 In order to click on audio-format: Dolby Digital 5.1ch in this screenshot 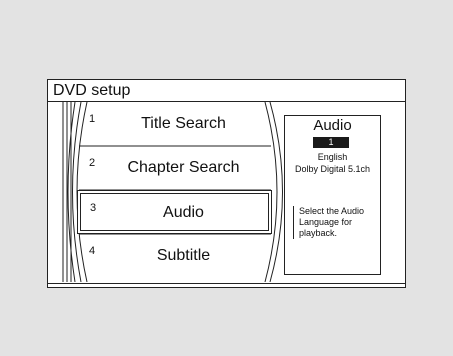, I will do `click(332, 169)`.